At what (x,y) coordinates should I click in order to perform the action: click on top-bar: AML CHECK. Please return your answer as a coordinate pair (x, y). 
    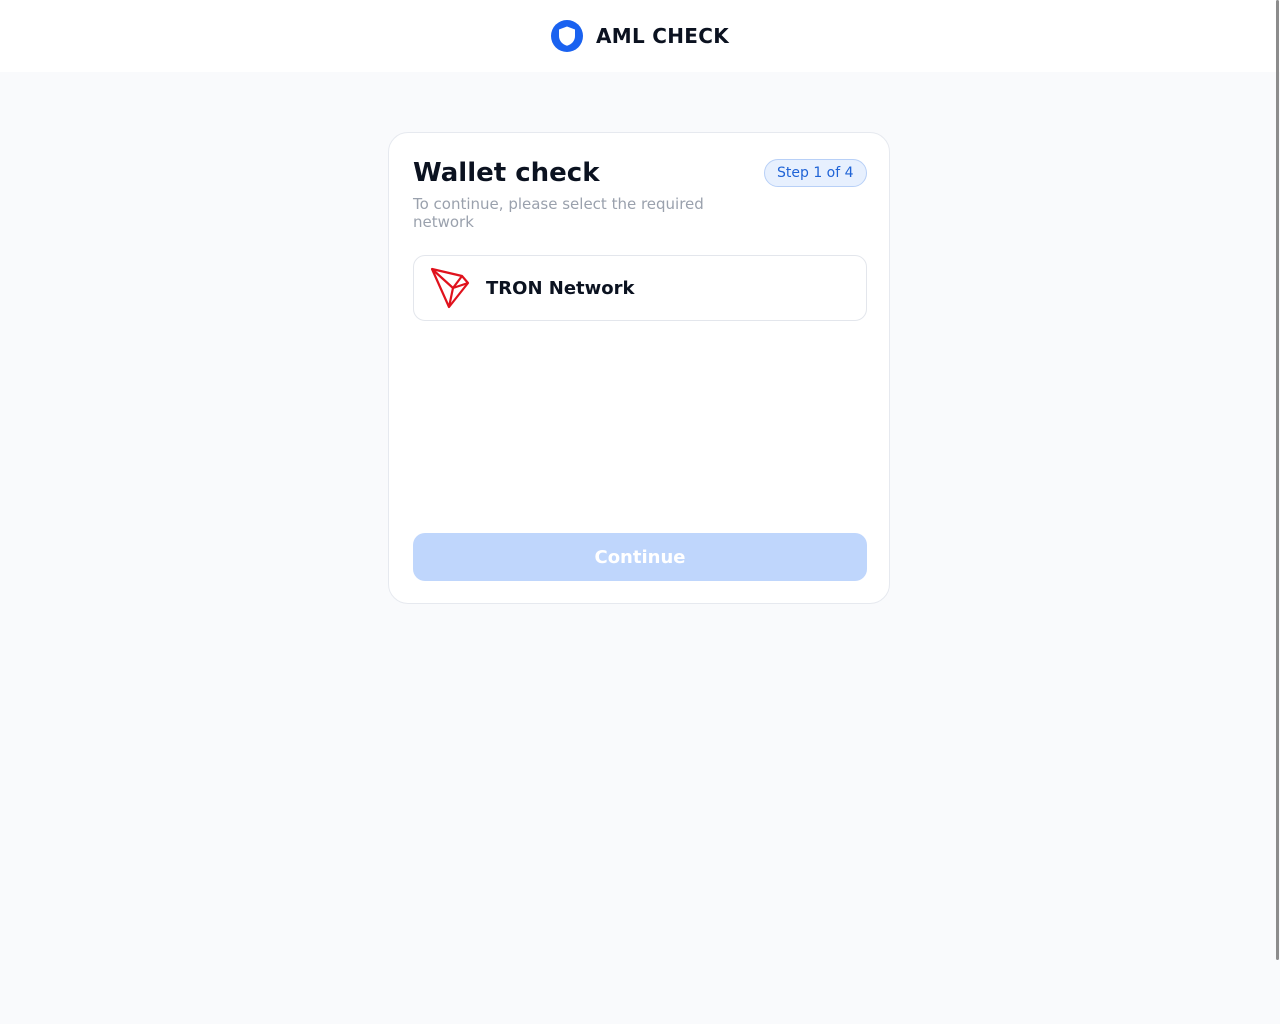
    Looking at the image, I should click on (640, 36).